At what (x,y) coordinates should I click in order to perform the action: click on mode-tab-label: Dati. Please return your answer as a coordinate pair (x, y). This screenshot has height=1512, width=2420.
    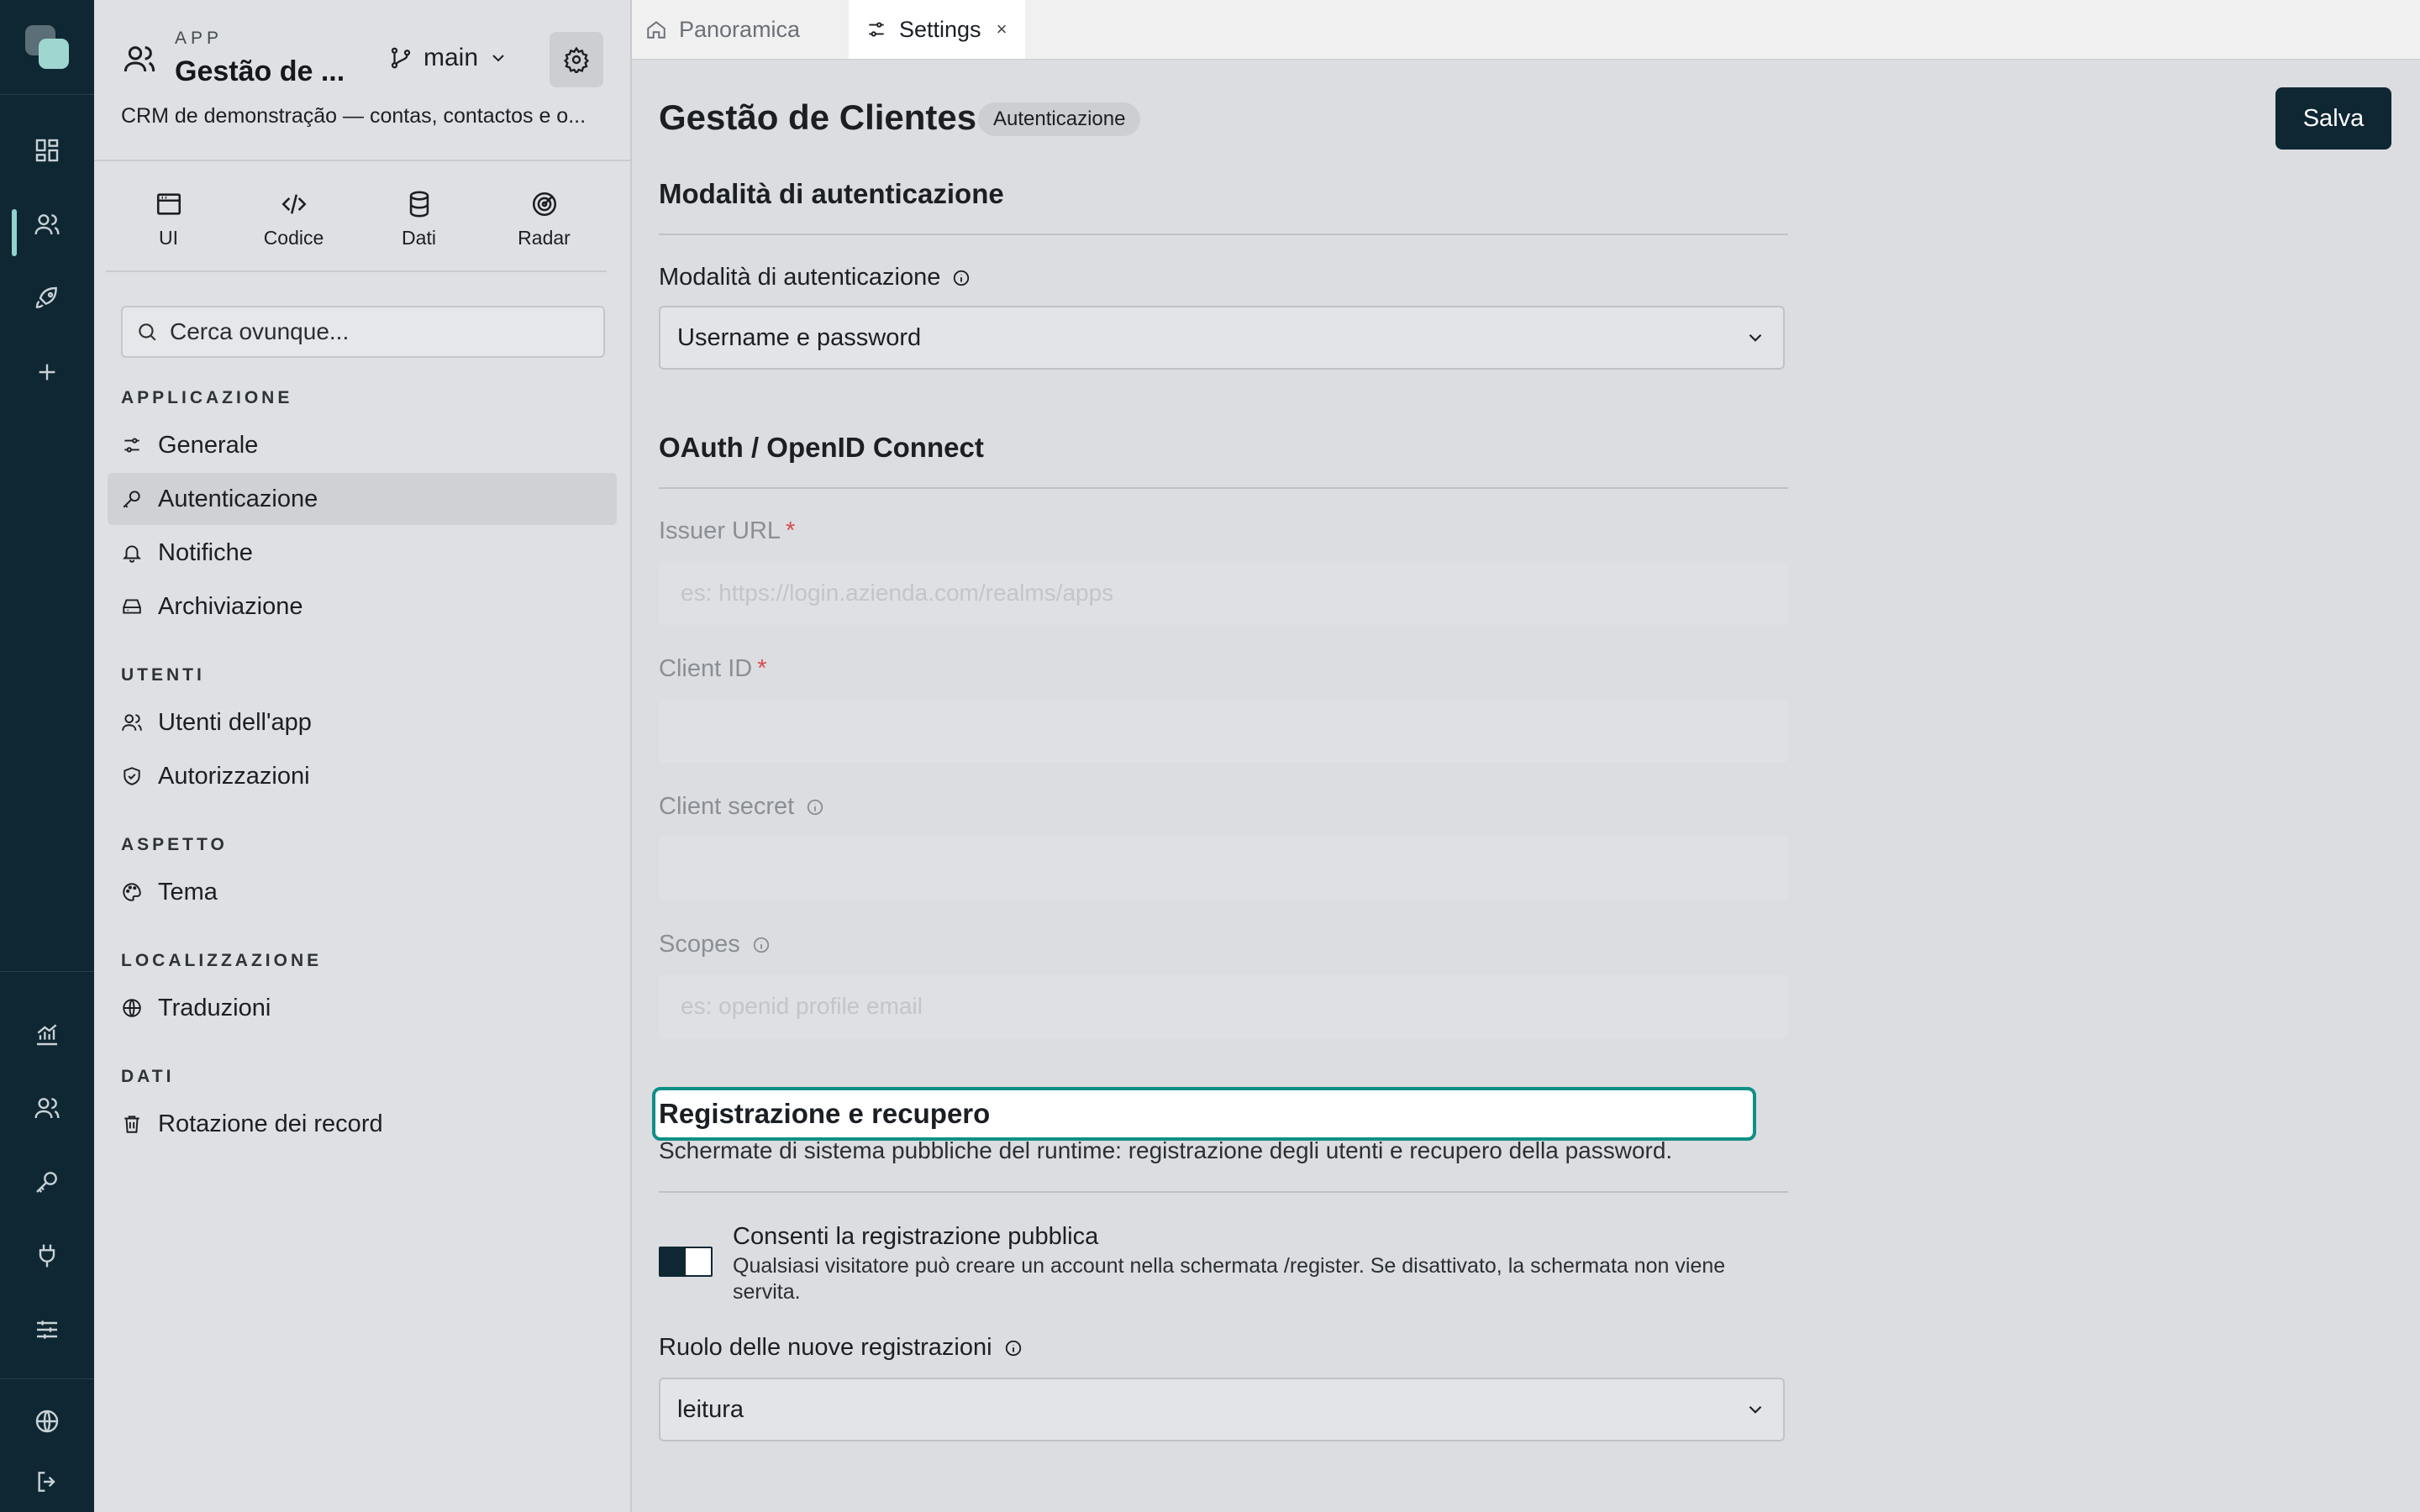
    Looking at the image, I should click on (419, 237).